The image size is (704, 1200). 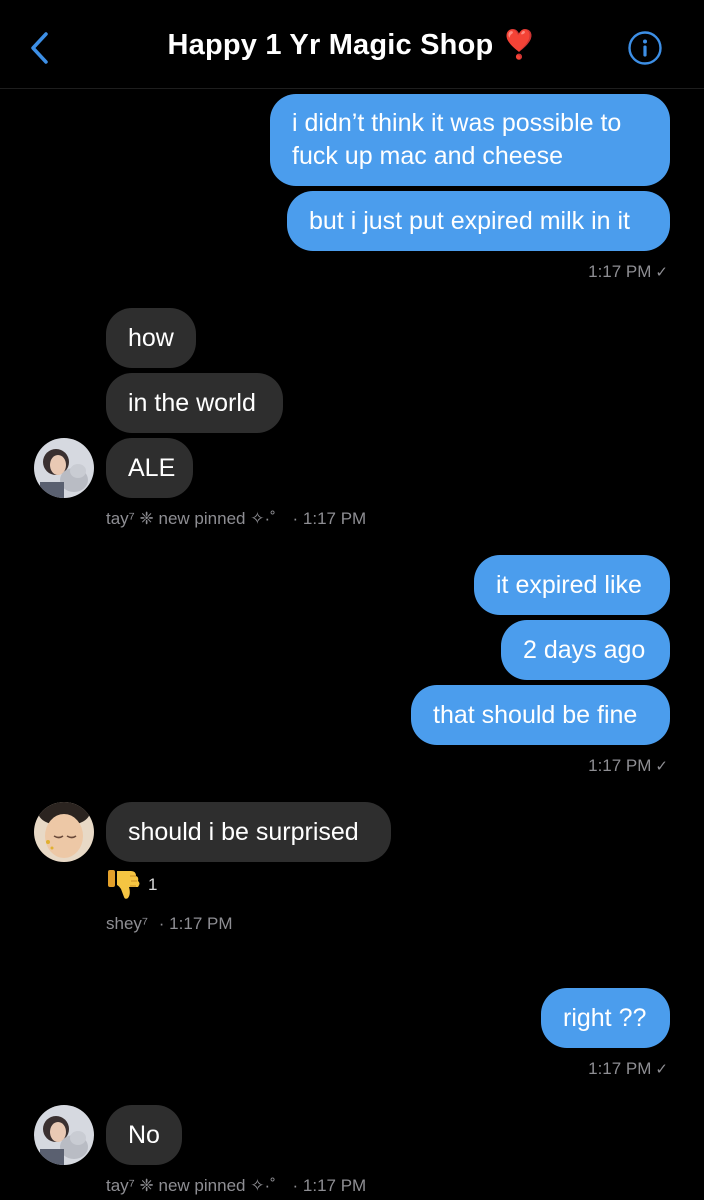 I want to click on outgoing-message: right ??, so click(x=605, y=1018).